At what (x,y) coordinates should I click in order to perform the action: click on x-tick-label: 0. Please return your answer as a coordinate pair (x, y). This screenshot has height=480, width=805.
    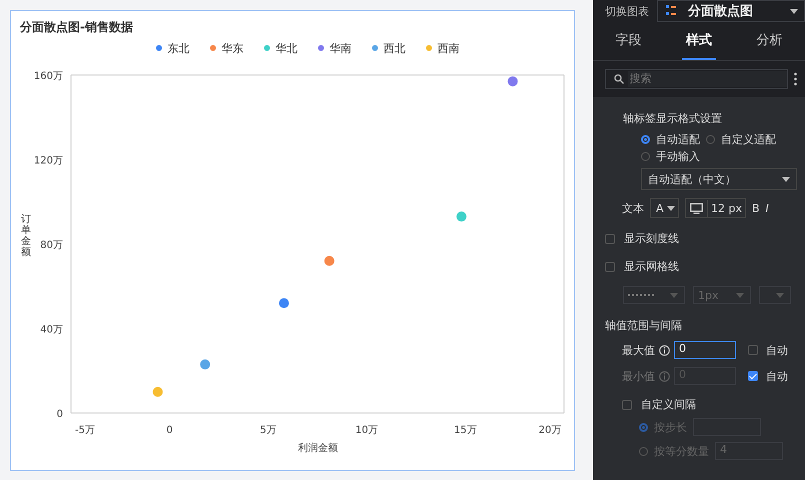
    Looking at the image, I should click on (169, 430).